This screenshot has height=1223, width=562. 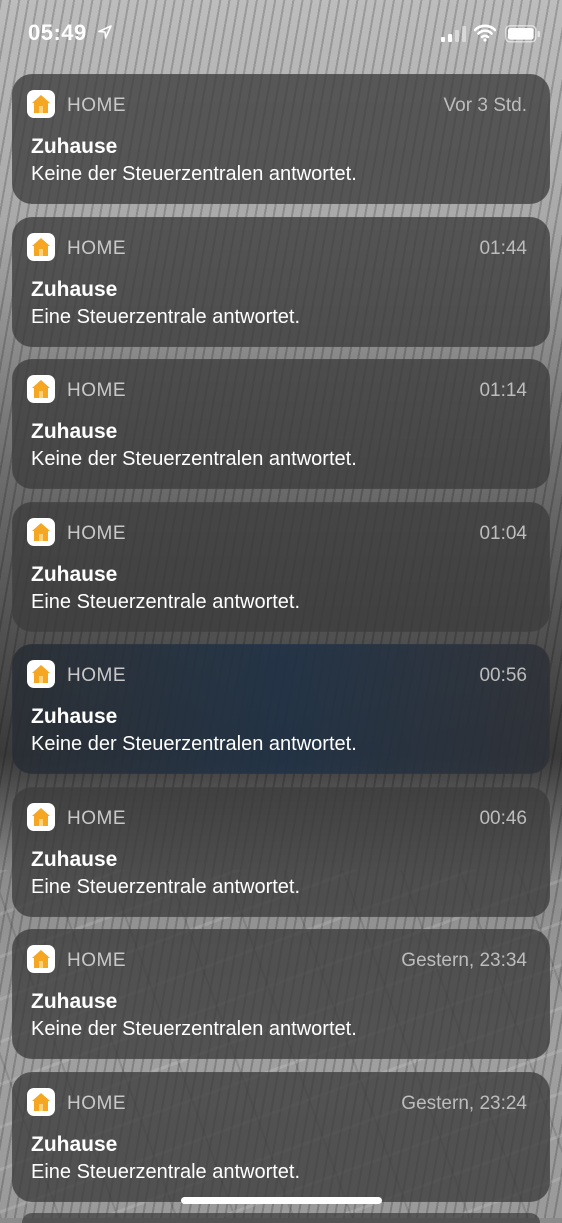 What do you see at coordinates (522, 34) in the screenshot?
I see `battery-icon` at bounding box center [522, 34].